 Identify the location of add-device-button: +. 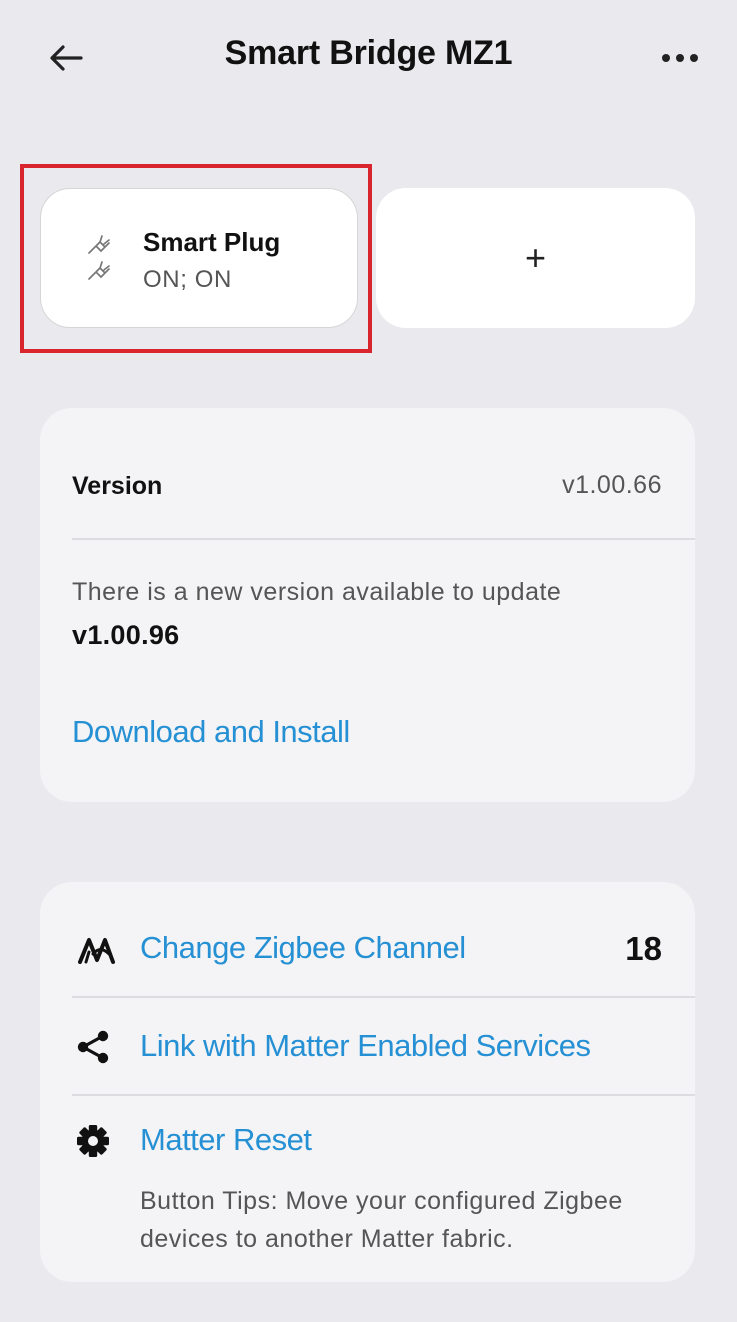
(535, 258).